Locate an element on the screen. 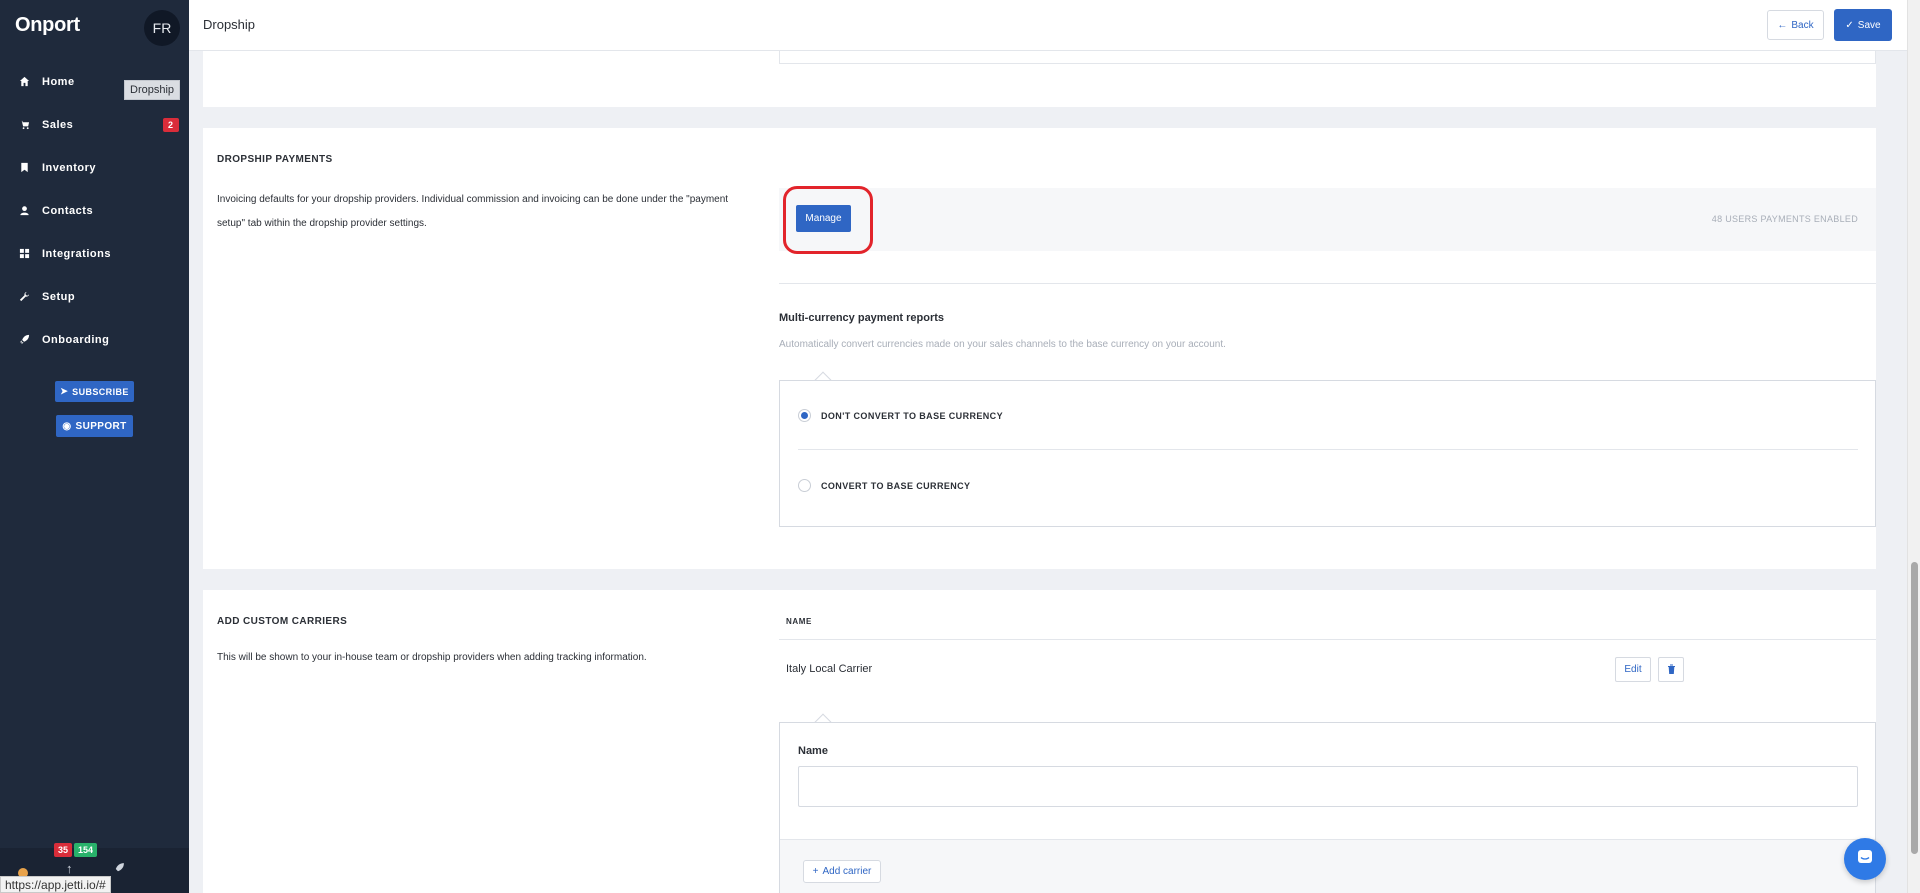 The image size is (1920, 893). form-footer: + Add carrier is located at coordinates (1327, 866).